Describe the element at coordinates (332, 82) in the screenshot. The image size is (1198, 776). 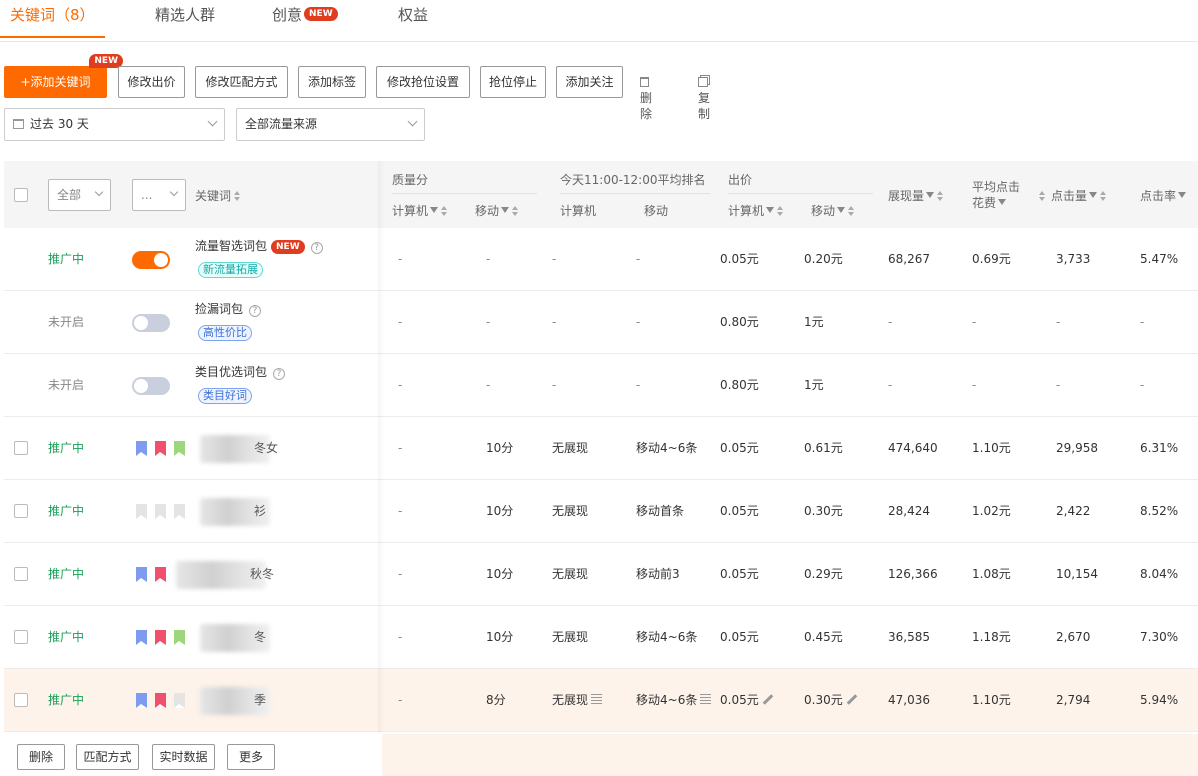
I see `add-tag-button: 添加标签` at that location.